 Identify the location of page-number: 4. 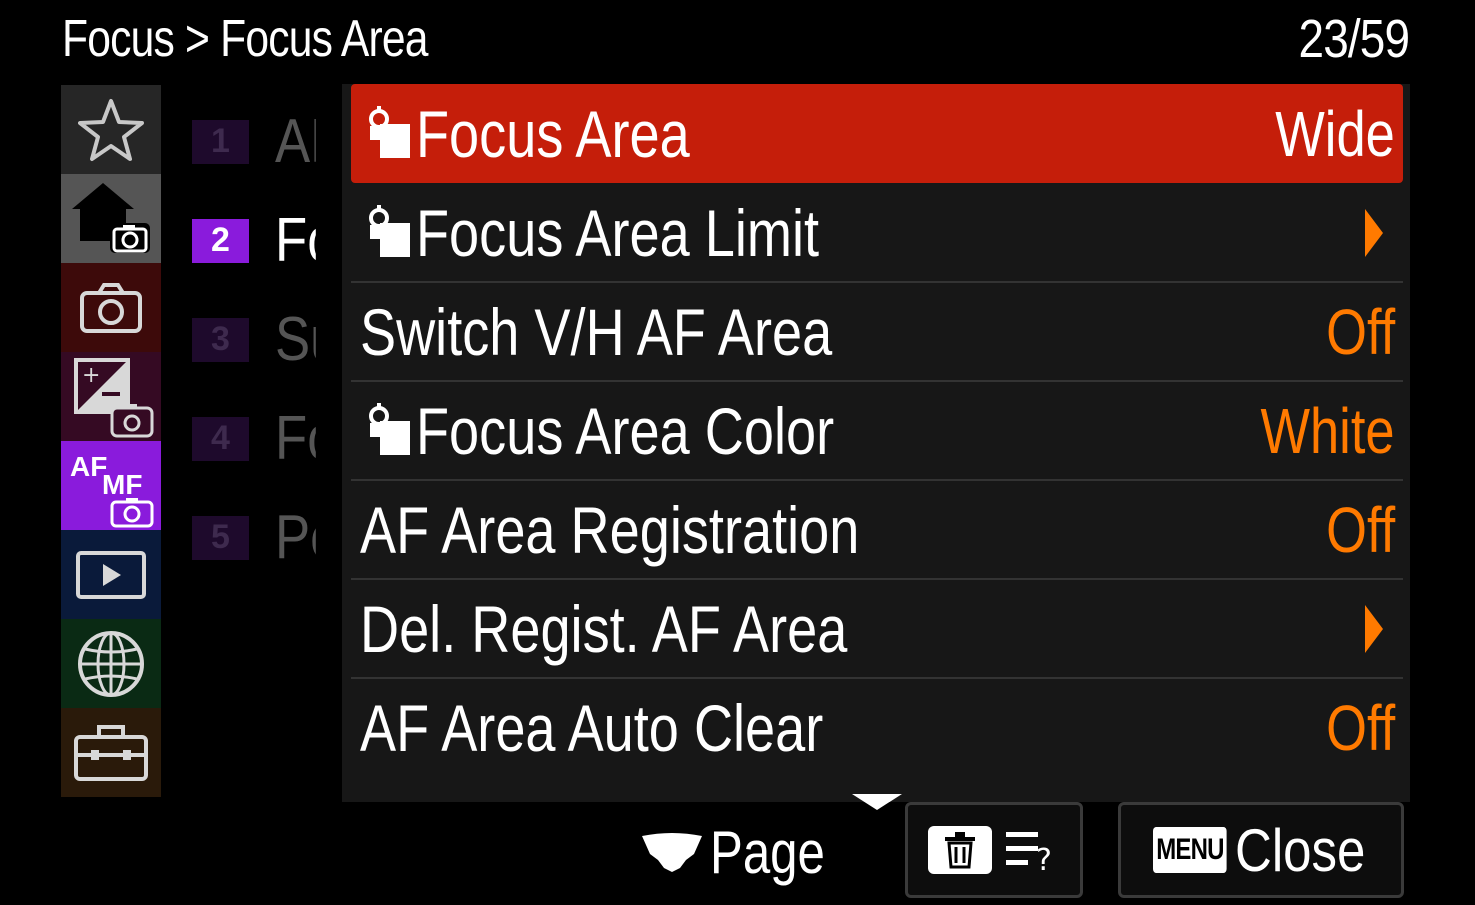
(220, 438).